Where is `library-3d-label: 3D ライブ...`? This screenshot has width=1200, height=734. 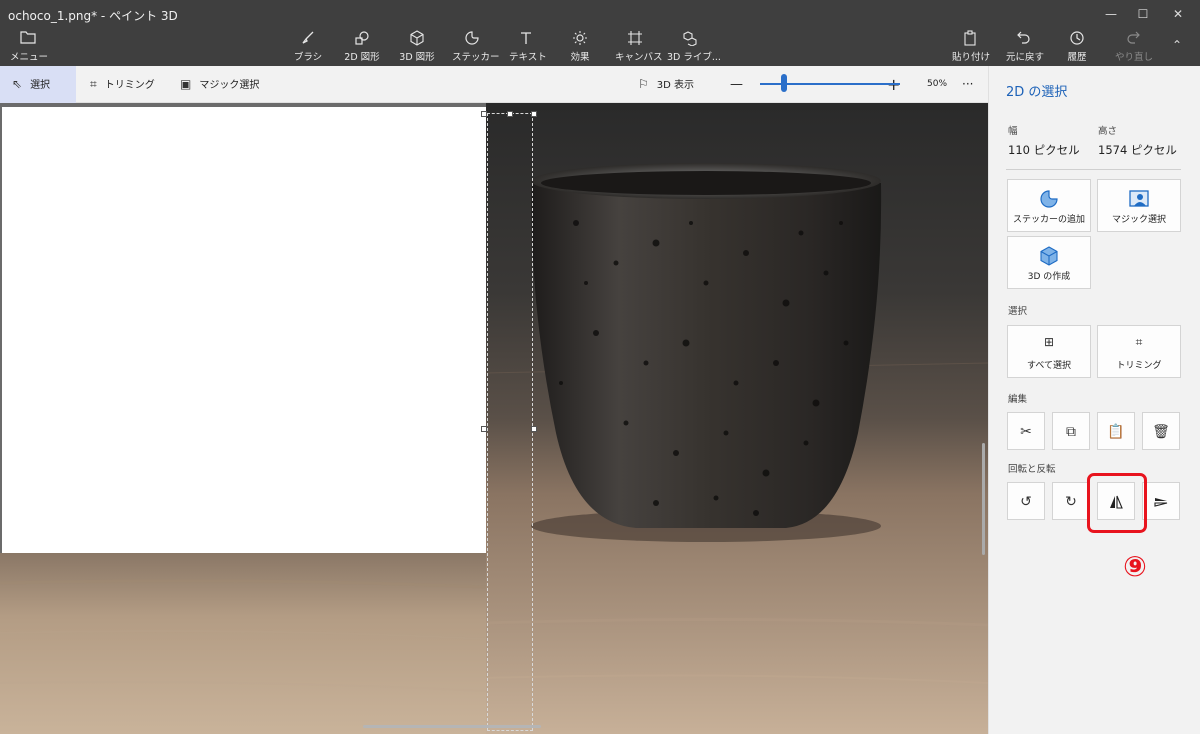 library-3d-label: 3D ライブ... is located at coordinates (694, 57).